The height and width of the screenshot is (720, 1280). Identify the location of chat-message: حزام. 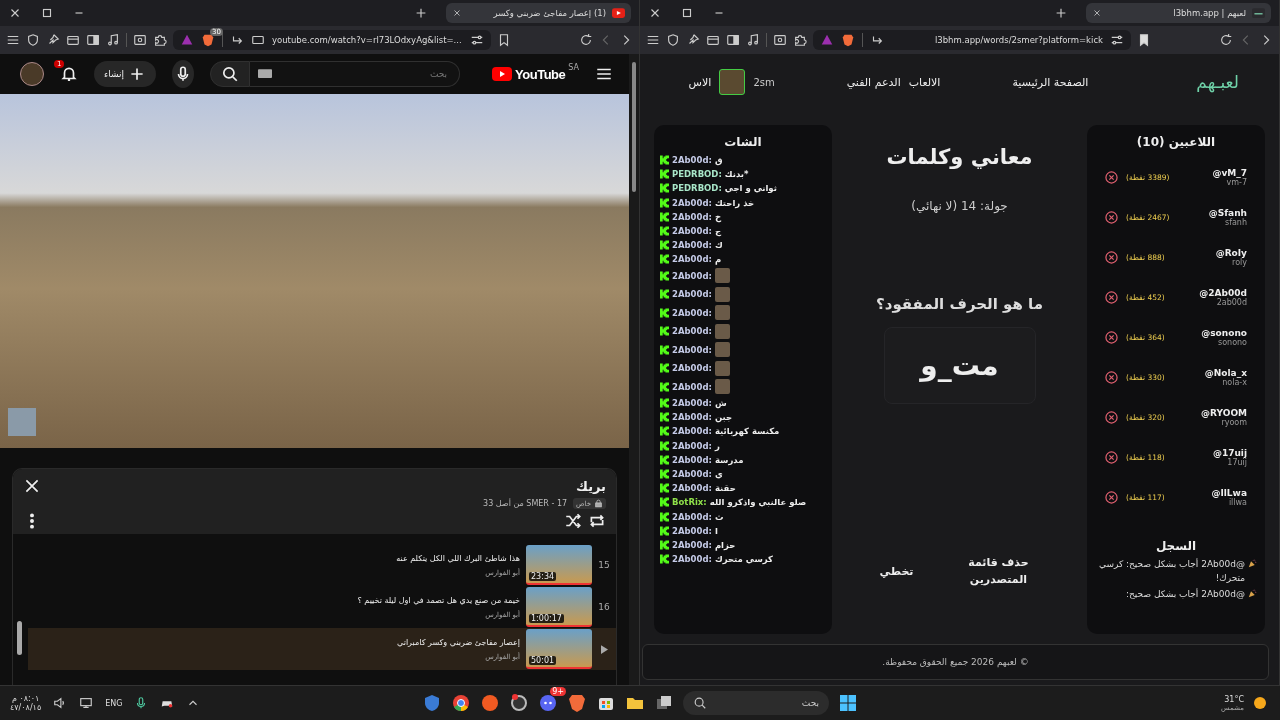
(725, 544).